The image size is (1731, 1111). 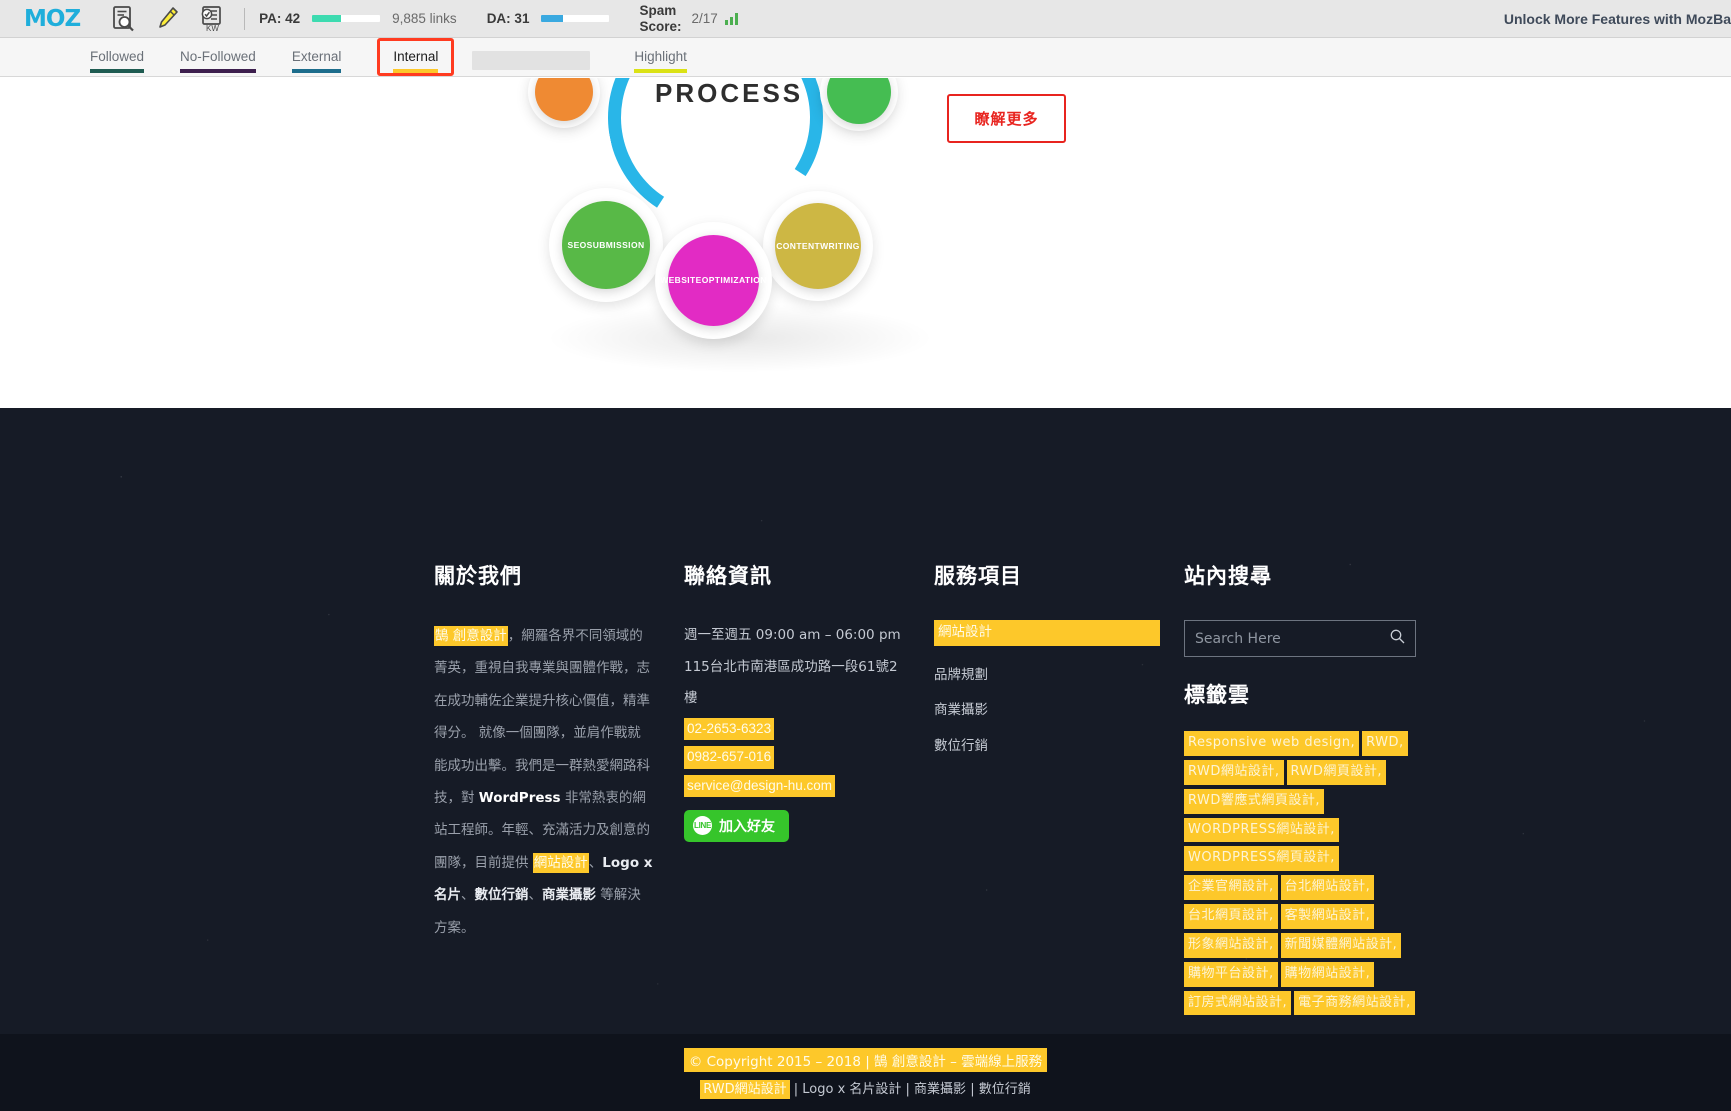 I want to click on bubble-website-optimization: WEBSITE OPTIMIZATION, so click(x=713, y=280).